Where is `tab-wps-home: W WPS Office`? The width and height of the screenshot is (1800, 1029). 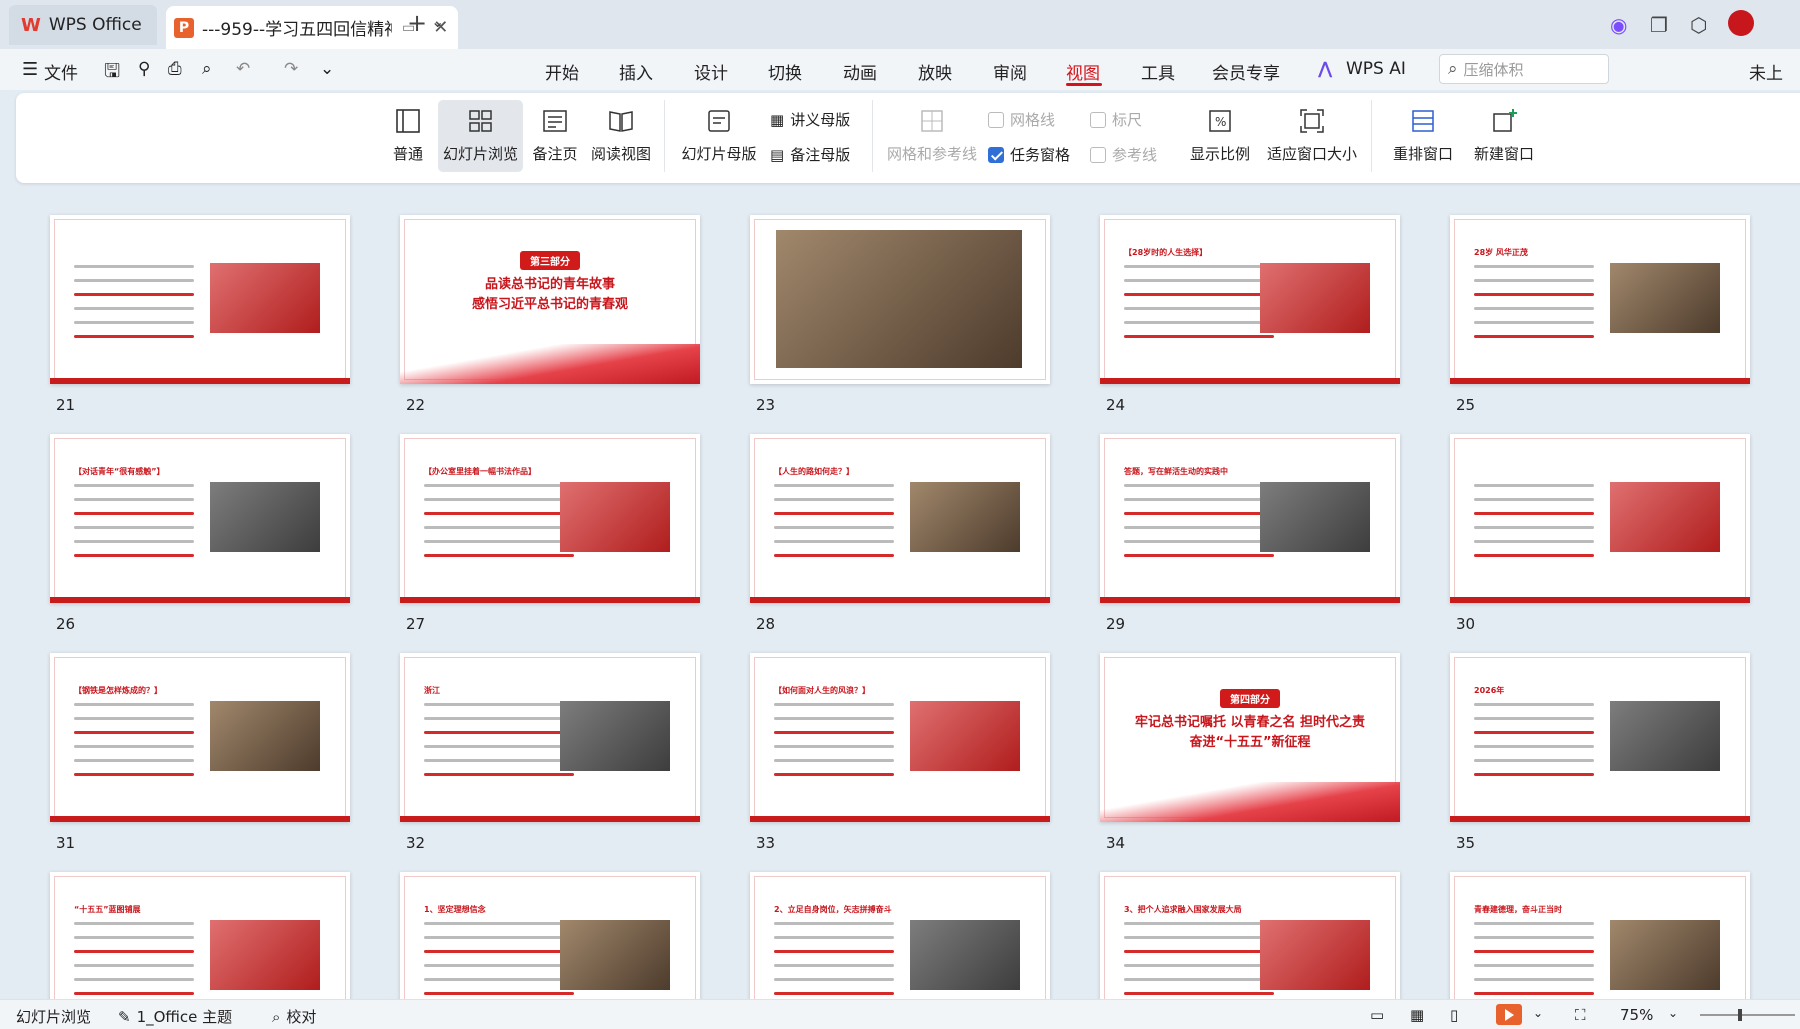 tab-wps-home: W WPS Office is located at coordinates (83, 25).